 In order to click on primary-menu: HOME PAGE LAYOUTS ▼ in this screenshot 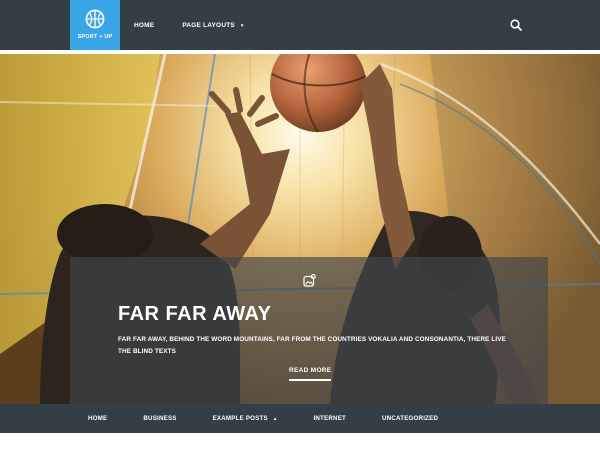, I will do `click(203, 25)`.